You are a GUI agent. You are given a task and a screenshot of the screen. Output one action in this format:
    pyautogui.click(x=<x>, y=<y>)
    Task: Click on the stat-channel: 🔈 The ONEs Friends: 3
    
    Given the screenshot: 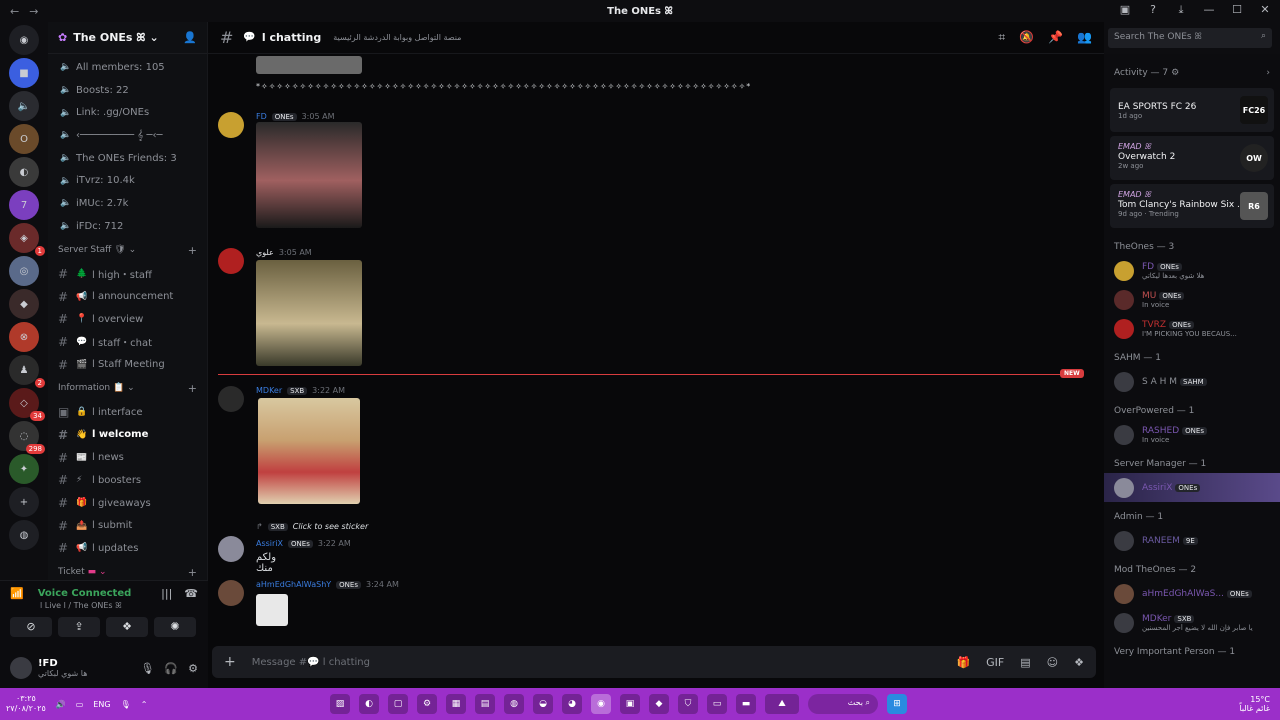 What is the action you would take?
    pyautogui.click(x=127, y=158)
    